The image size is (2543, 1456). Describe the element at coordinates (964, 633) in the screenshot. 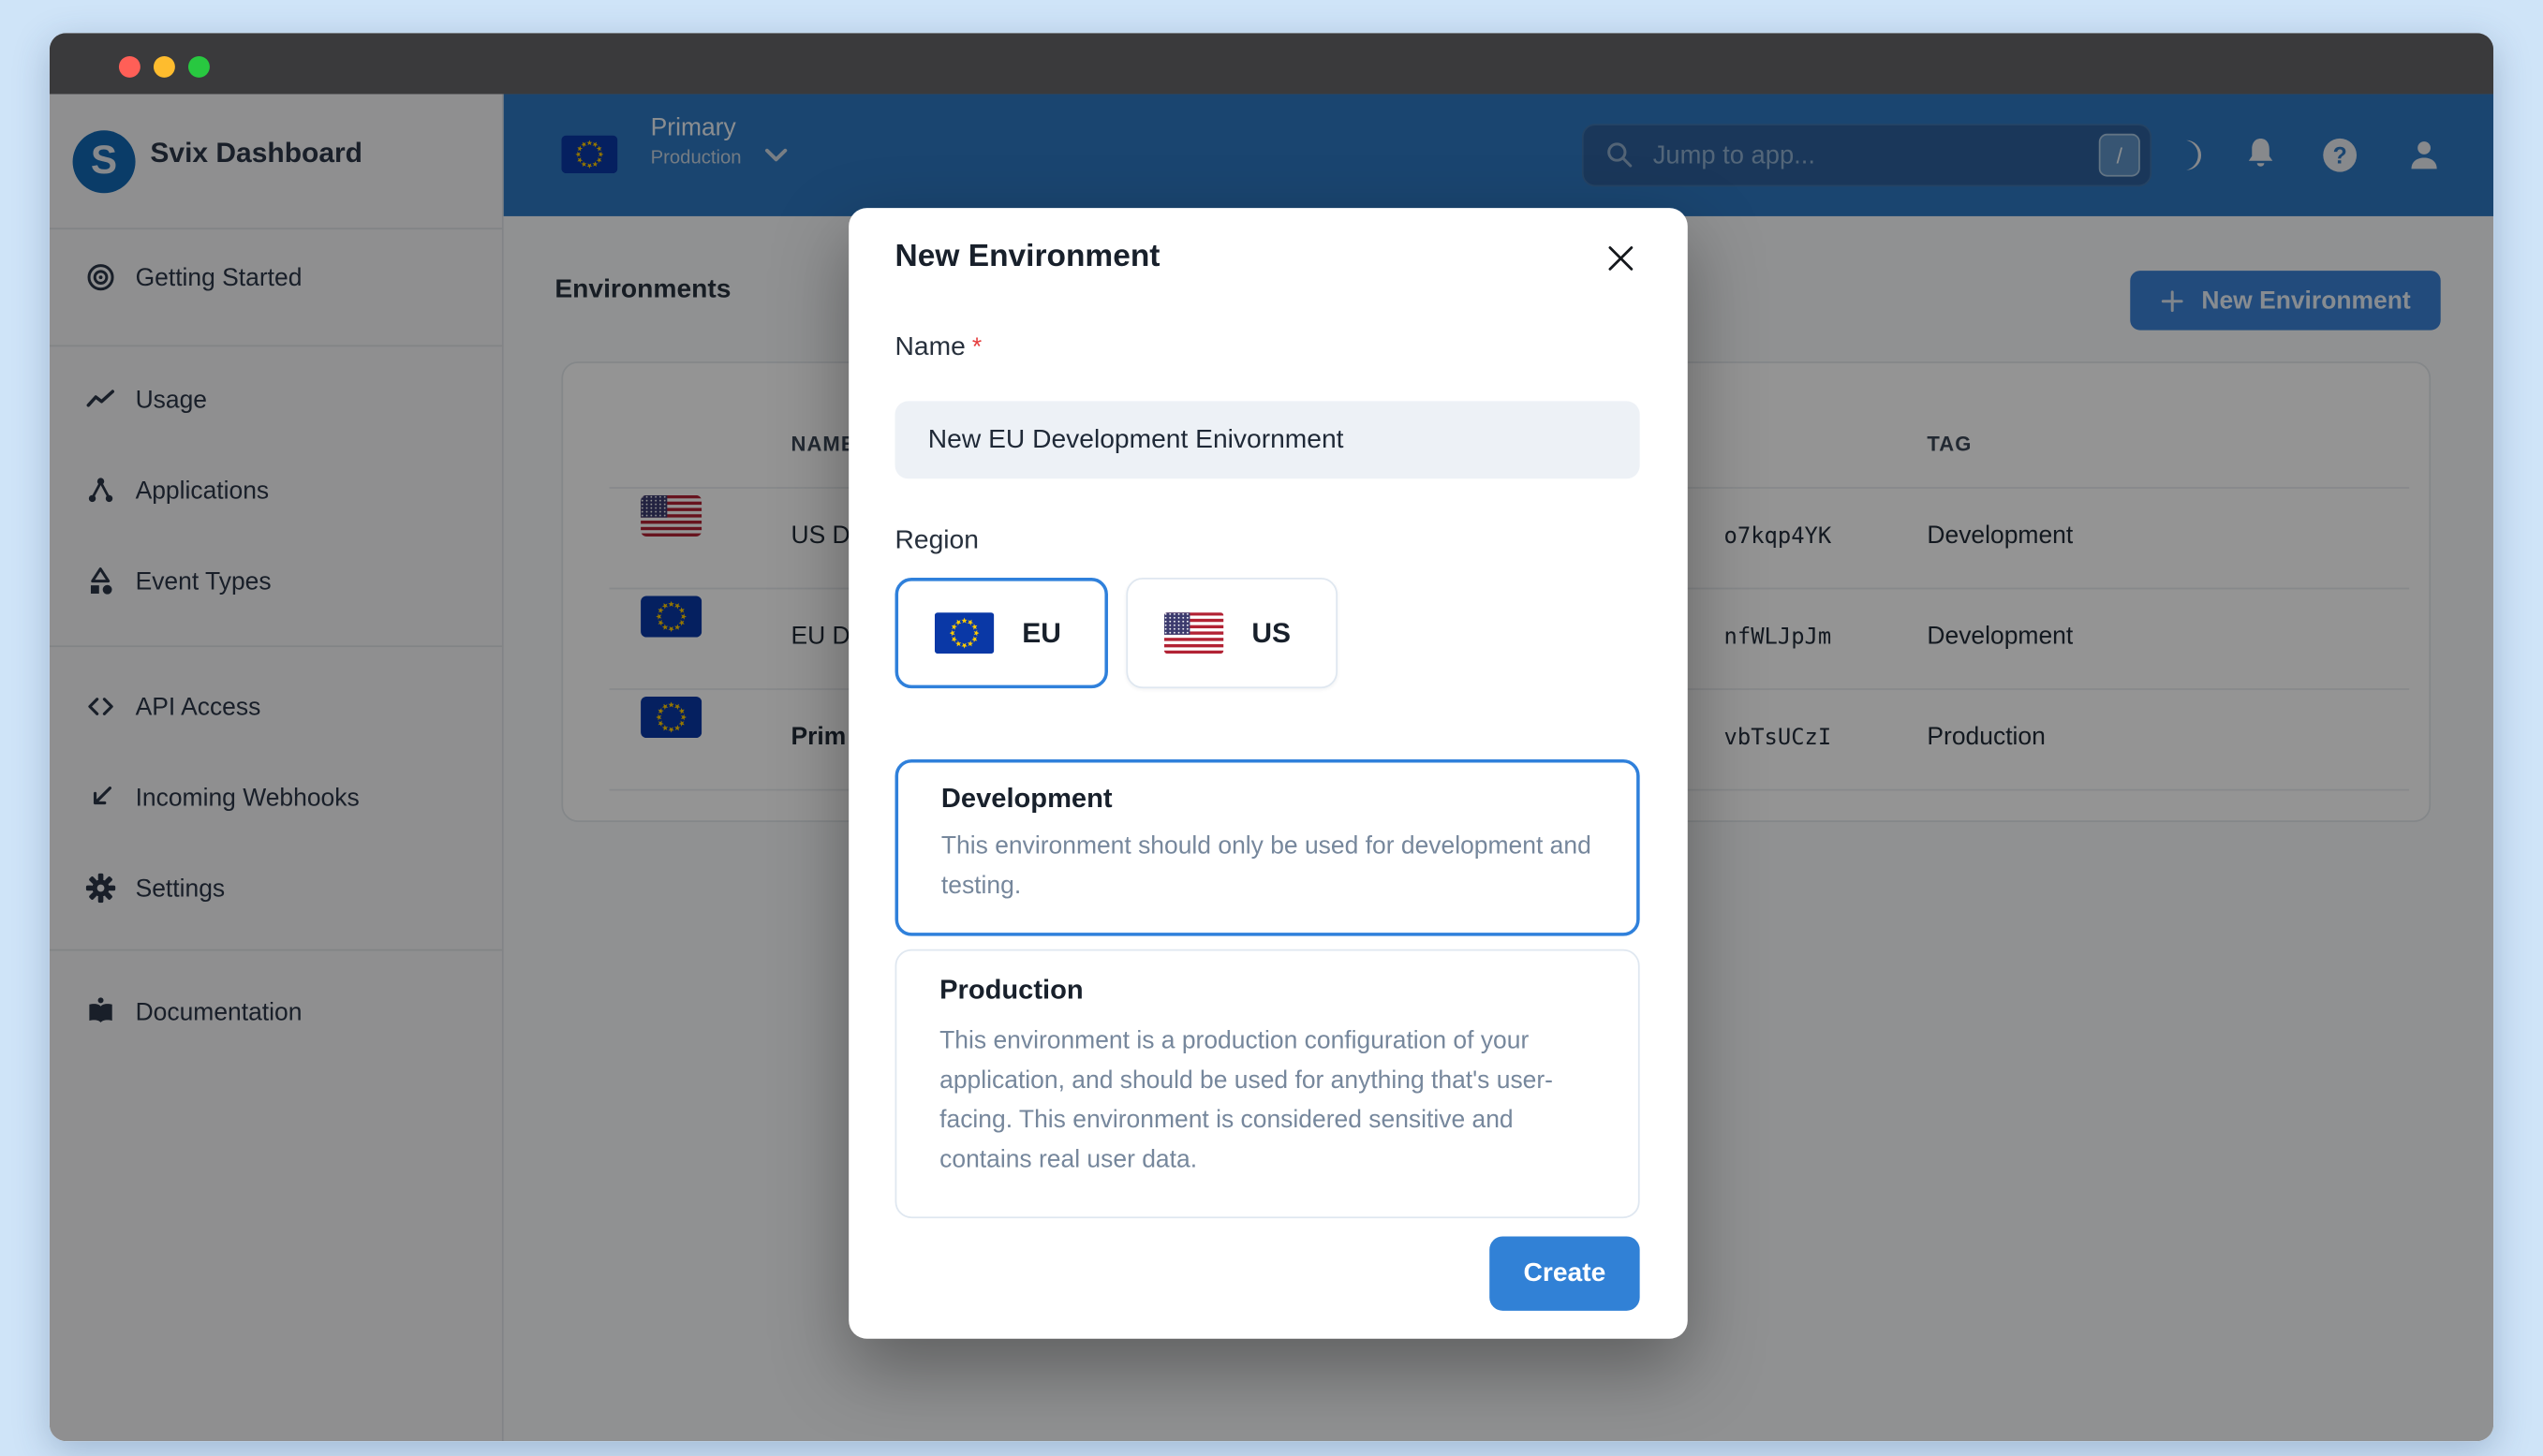

I see `eu-flag-icon` at that location.